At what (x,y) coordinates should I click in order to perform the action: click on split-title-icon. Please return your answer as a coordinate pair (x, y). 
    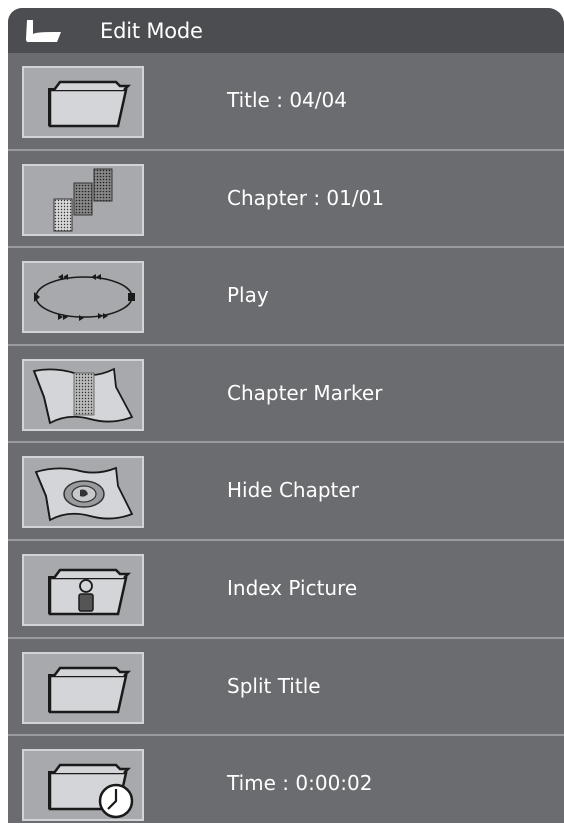
    Looking at the image, I should click on (90, 689).